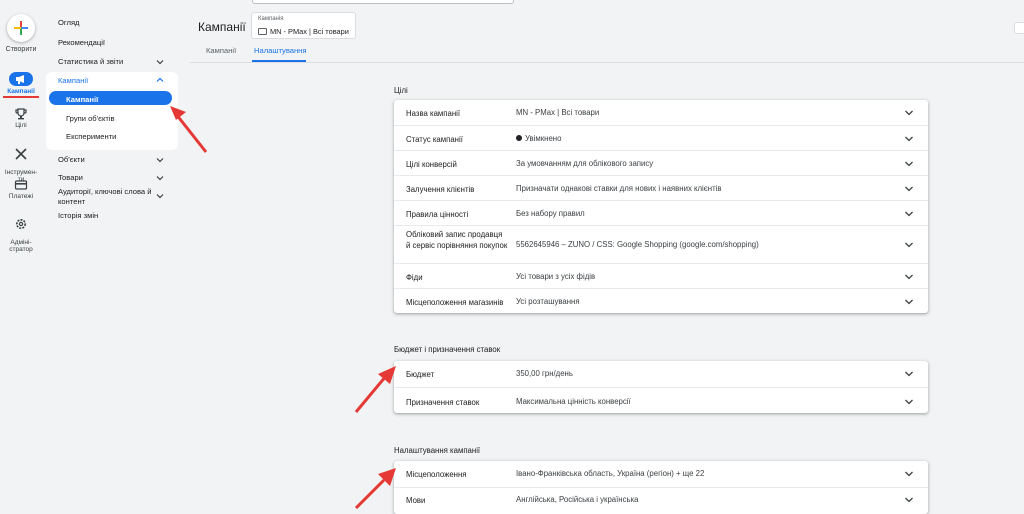 The width and height of the screenshot is (1024, 514). Describe the element at coordinates (440, 189) in the screenshot. I see `row-label: Залучення клієнтів` at that location.